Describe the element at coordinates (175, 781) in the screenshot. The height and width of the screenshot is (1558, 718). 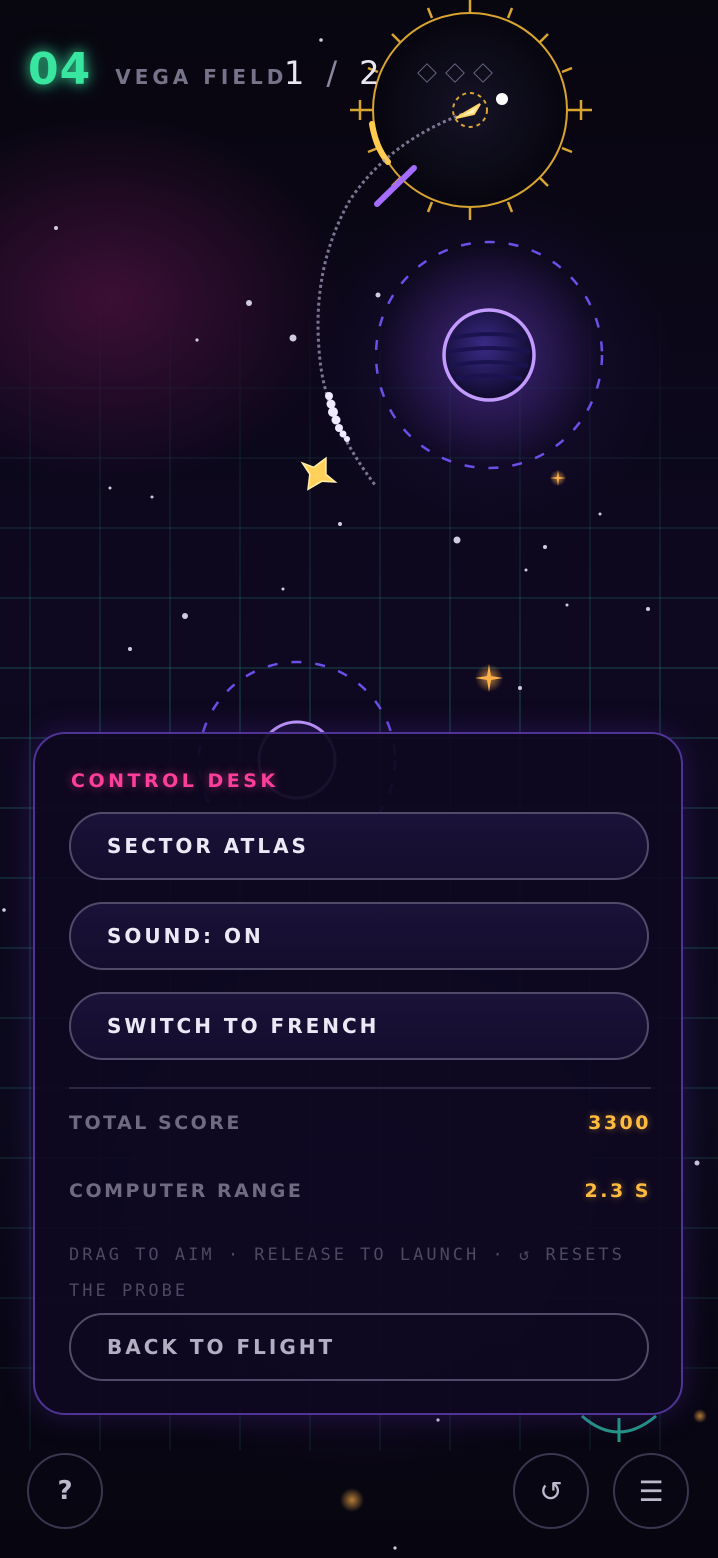
I see `panel-title: CONTROL DESK` at that location.